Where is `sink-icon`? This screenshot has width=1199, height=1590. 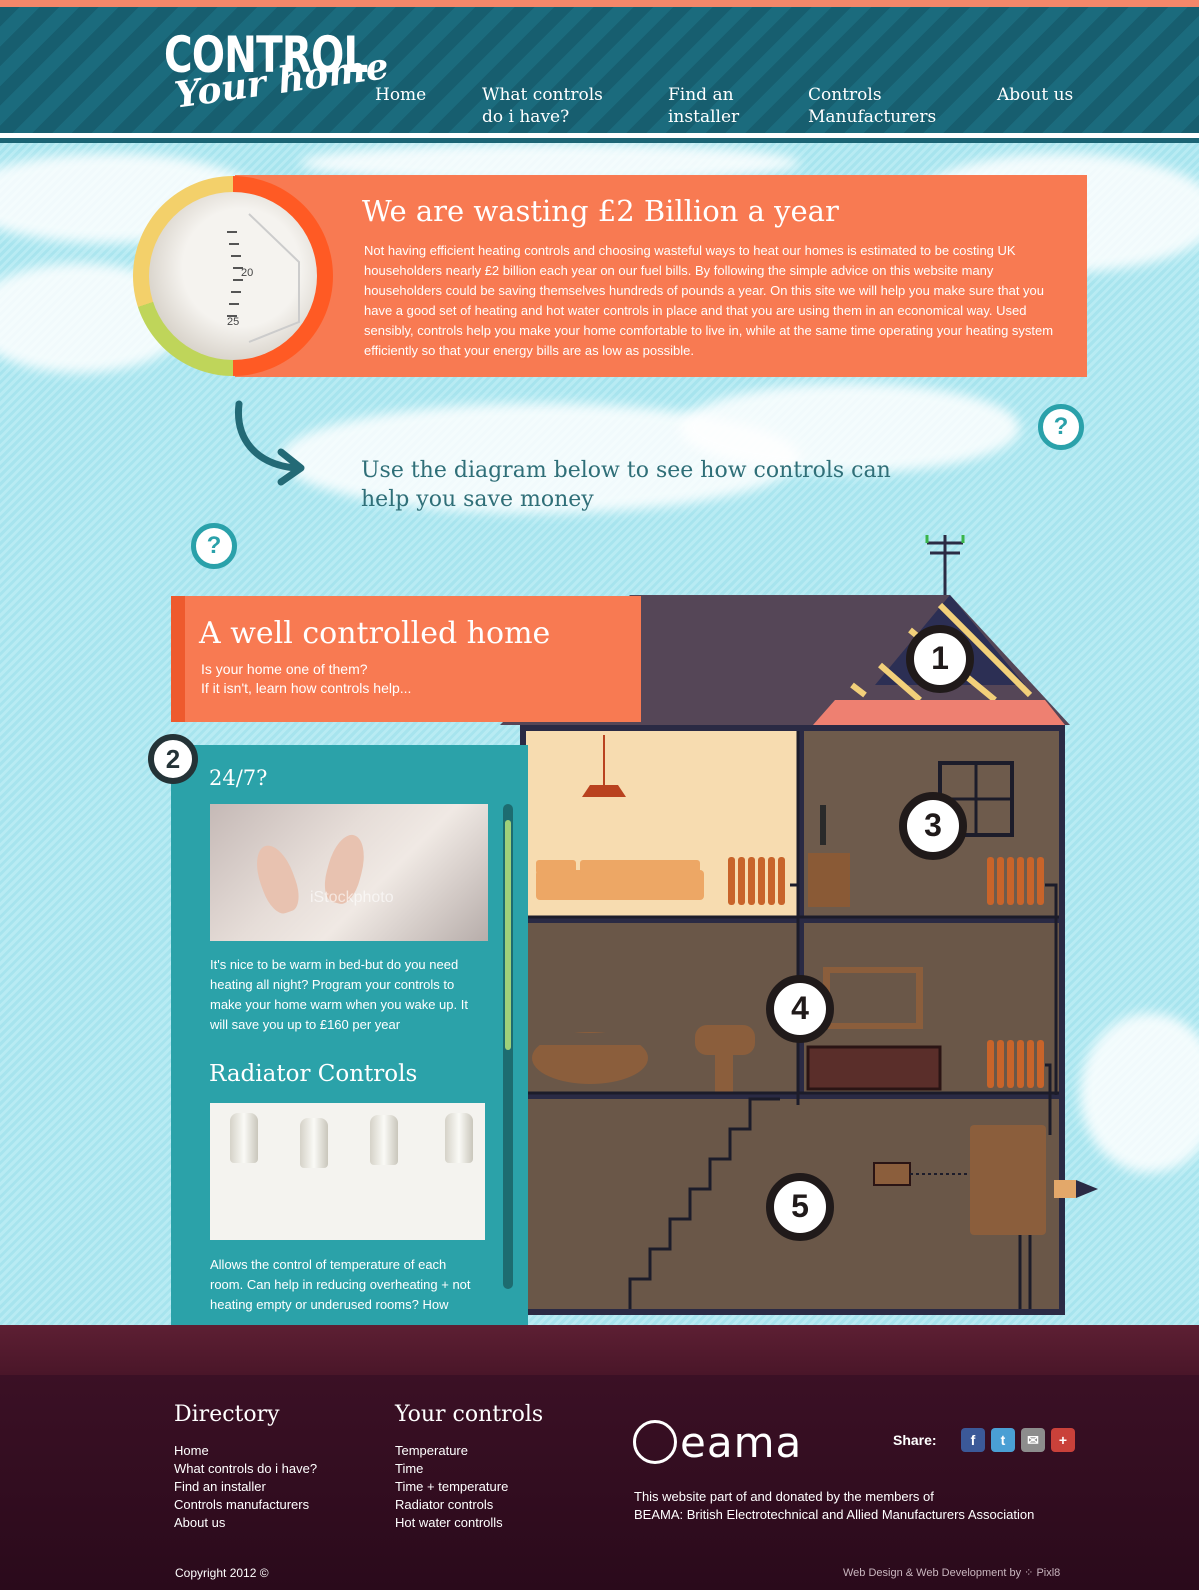 sink-icon is located at coordinates (725, 1040).